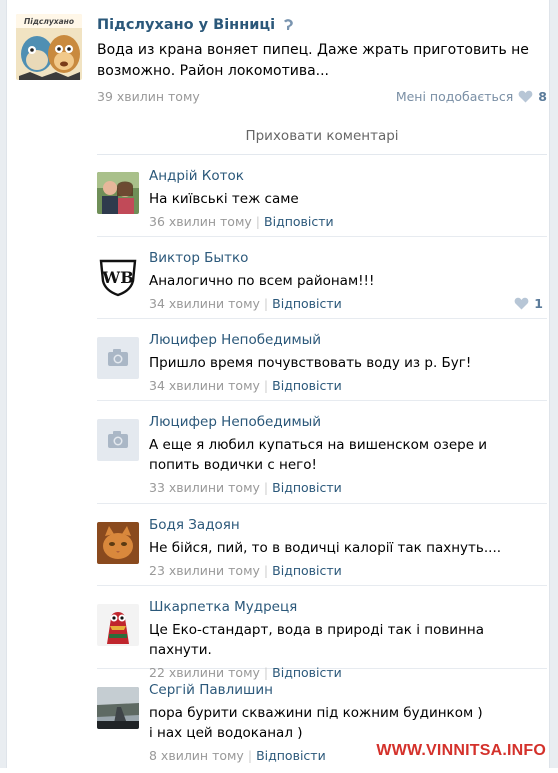  I want to click on post-author: Підслухано у Вінниці, so click(322, 25).